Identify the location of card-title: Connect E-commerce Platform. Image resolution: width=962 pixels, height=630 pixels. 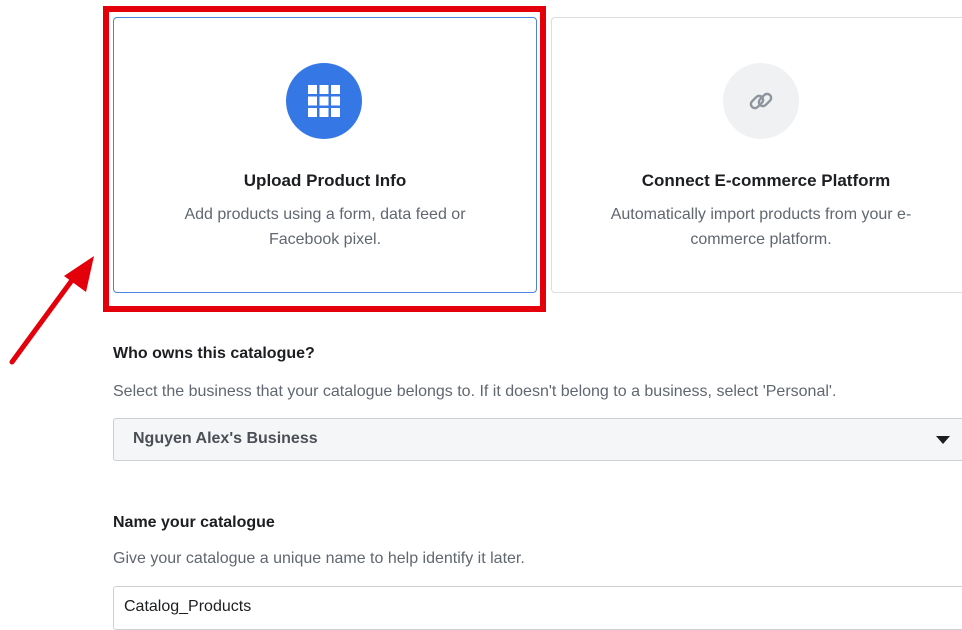
(766, 180).